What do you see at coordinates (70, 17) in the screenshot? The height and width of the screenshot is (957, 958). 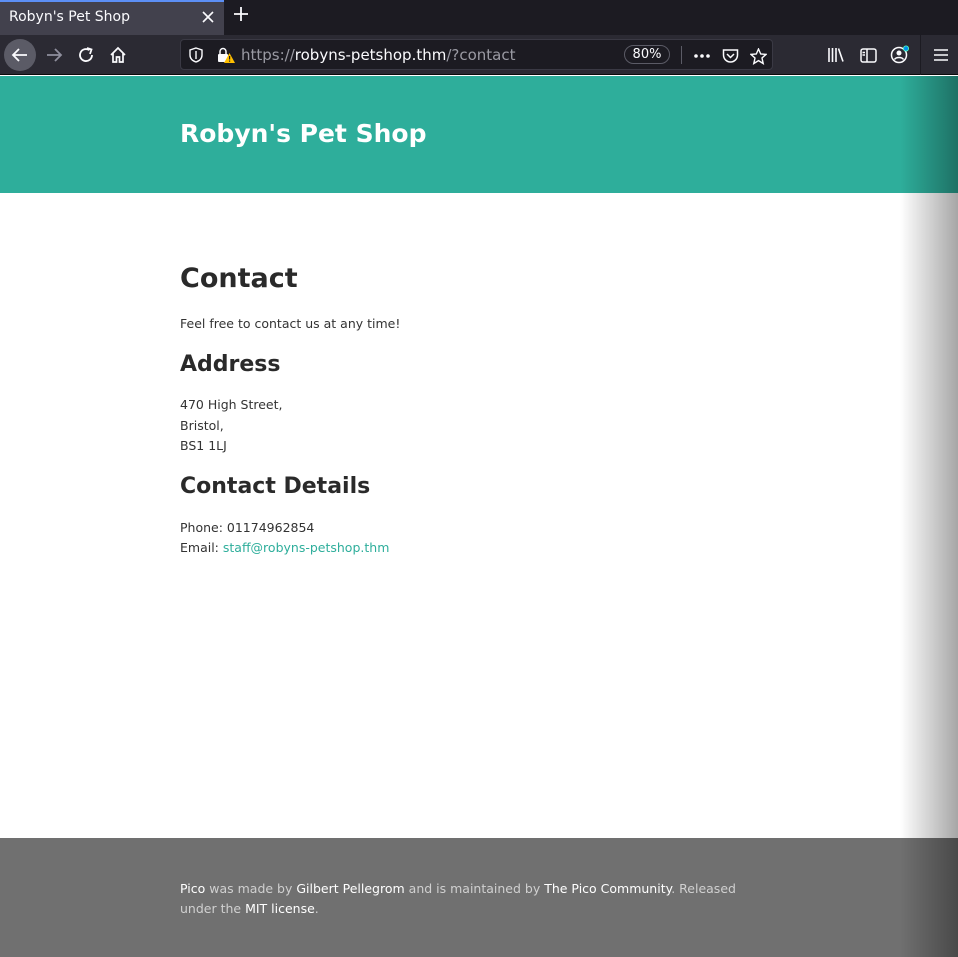 I see `tab-title: Robyn's Pet Shop` at bounding box center [70, 17].